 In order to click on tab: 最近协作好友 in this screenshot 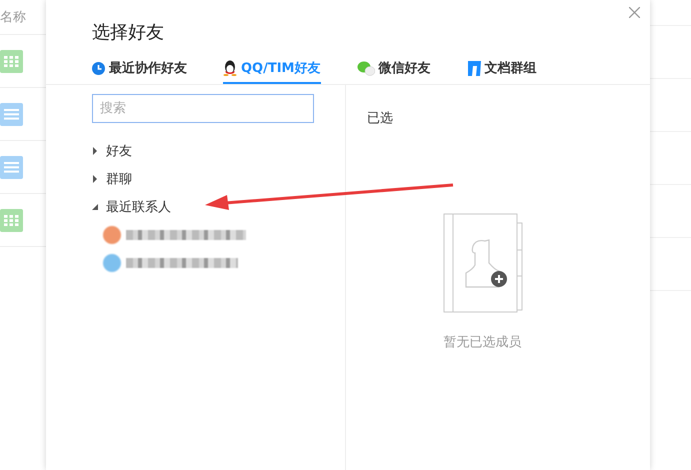, I will do `click(139, 69)`.